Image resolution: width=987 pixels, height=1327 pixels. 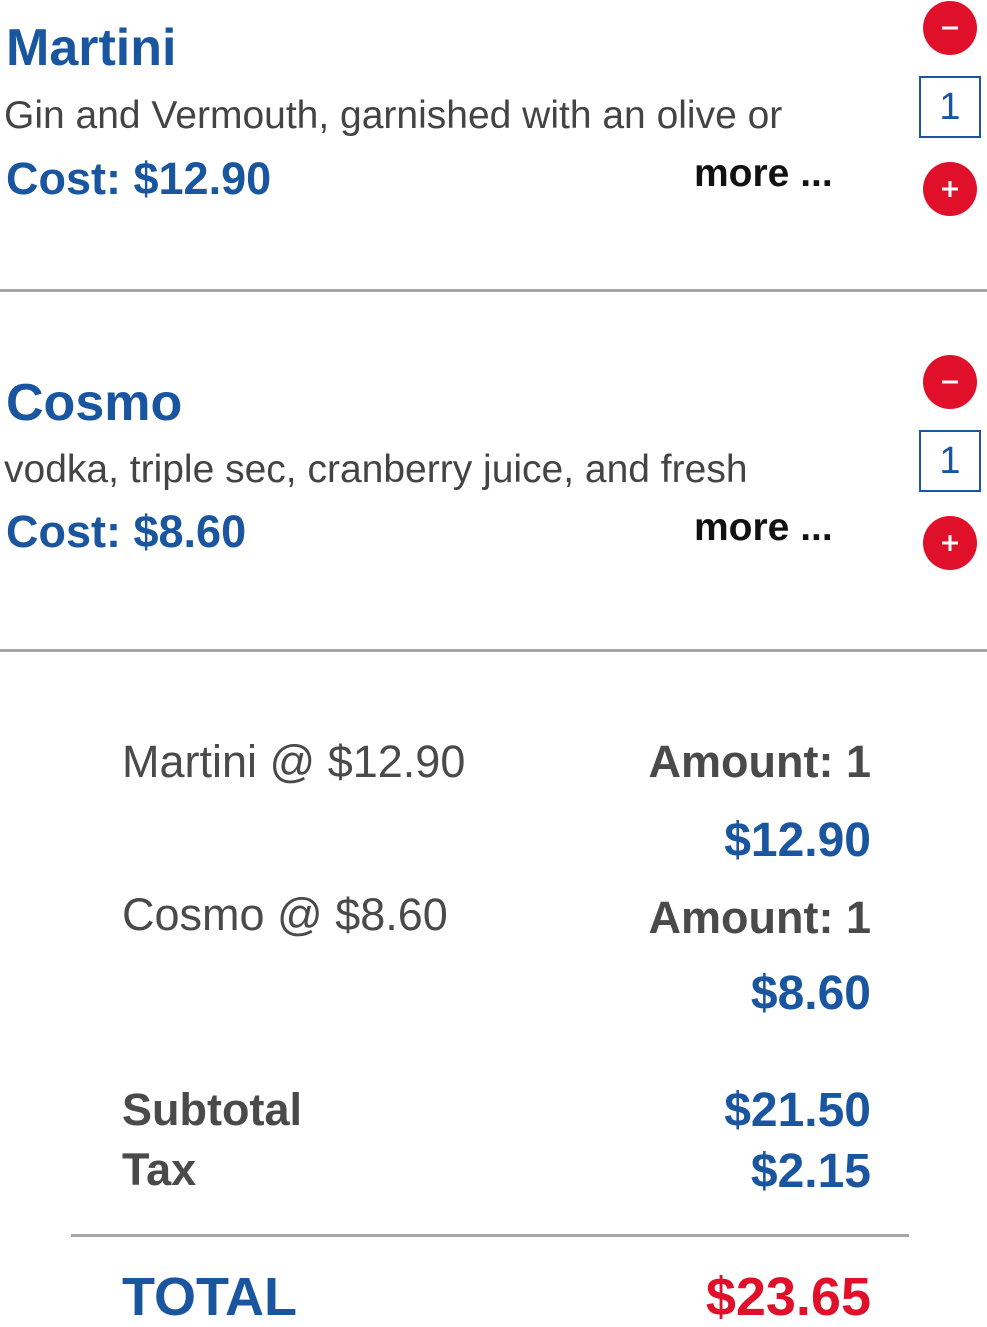 What do you see at coordinates (490, 1235) in the screenshot?
I see `summary-divider` at bounding box center [490, 1235].